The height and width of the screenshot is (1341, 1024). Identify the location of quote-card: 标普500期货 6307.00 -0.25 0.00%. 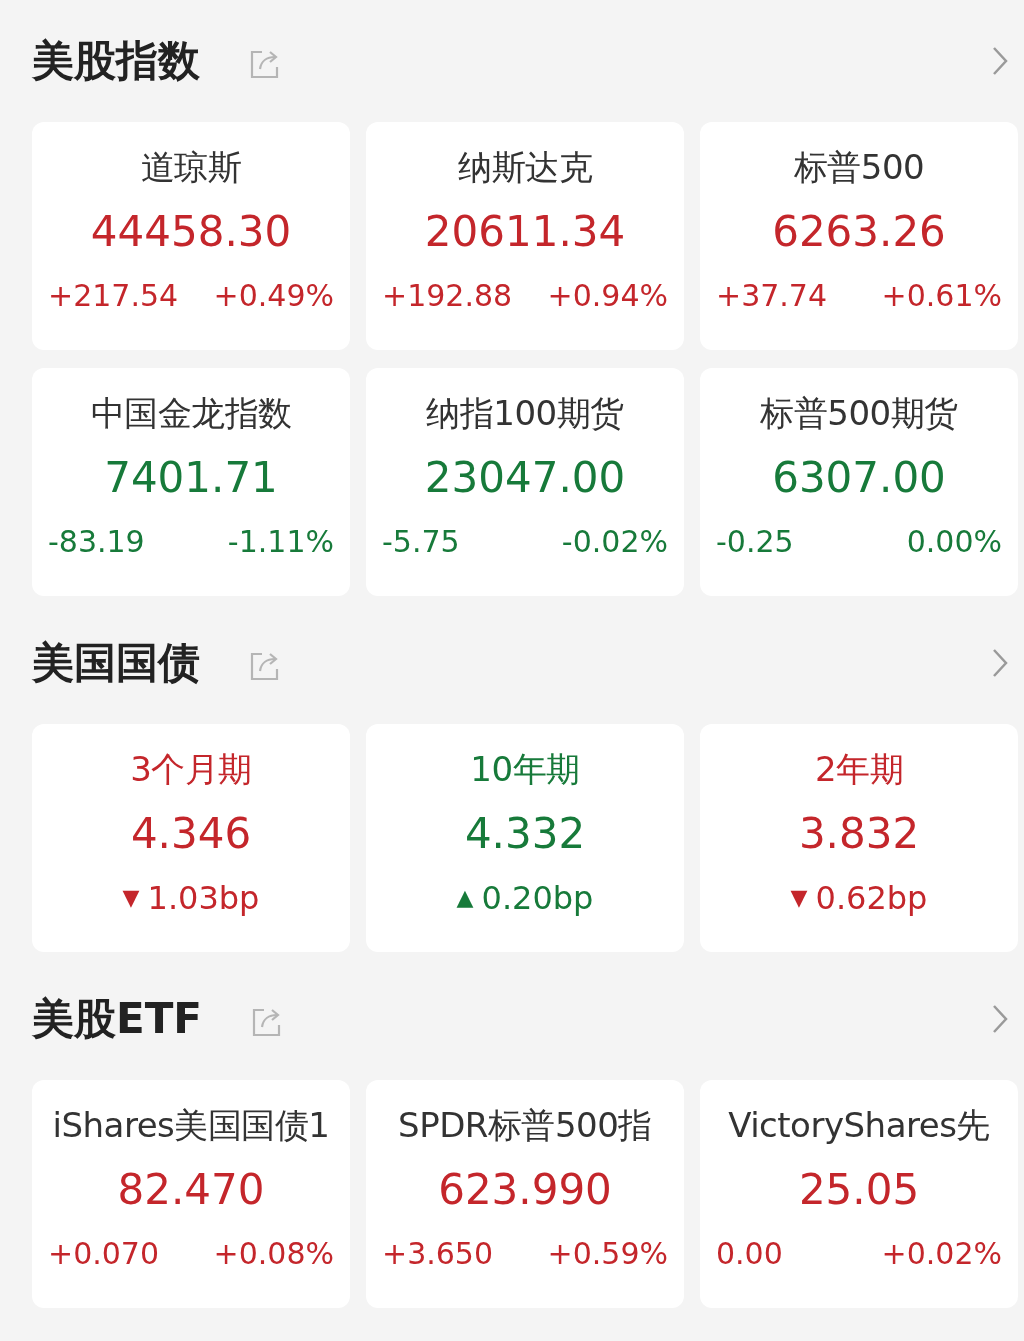
(859, 482).